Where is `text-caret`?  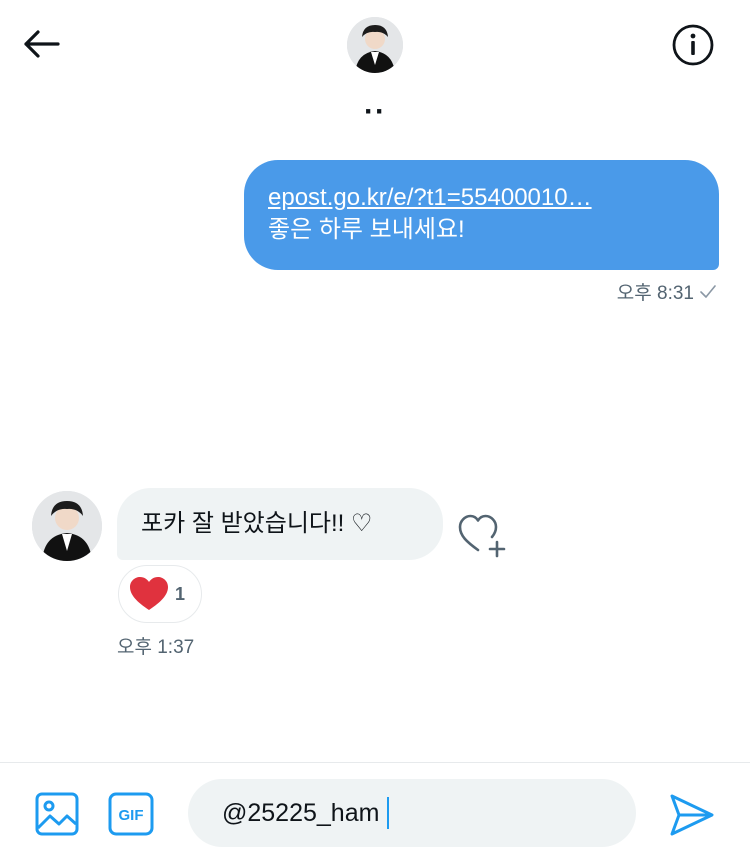
text-caret is located at coordinates (388, 813).